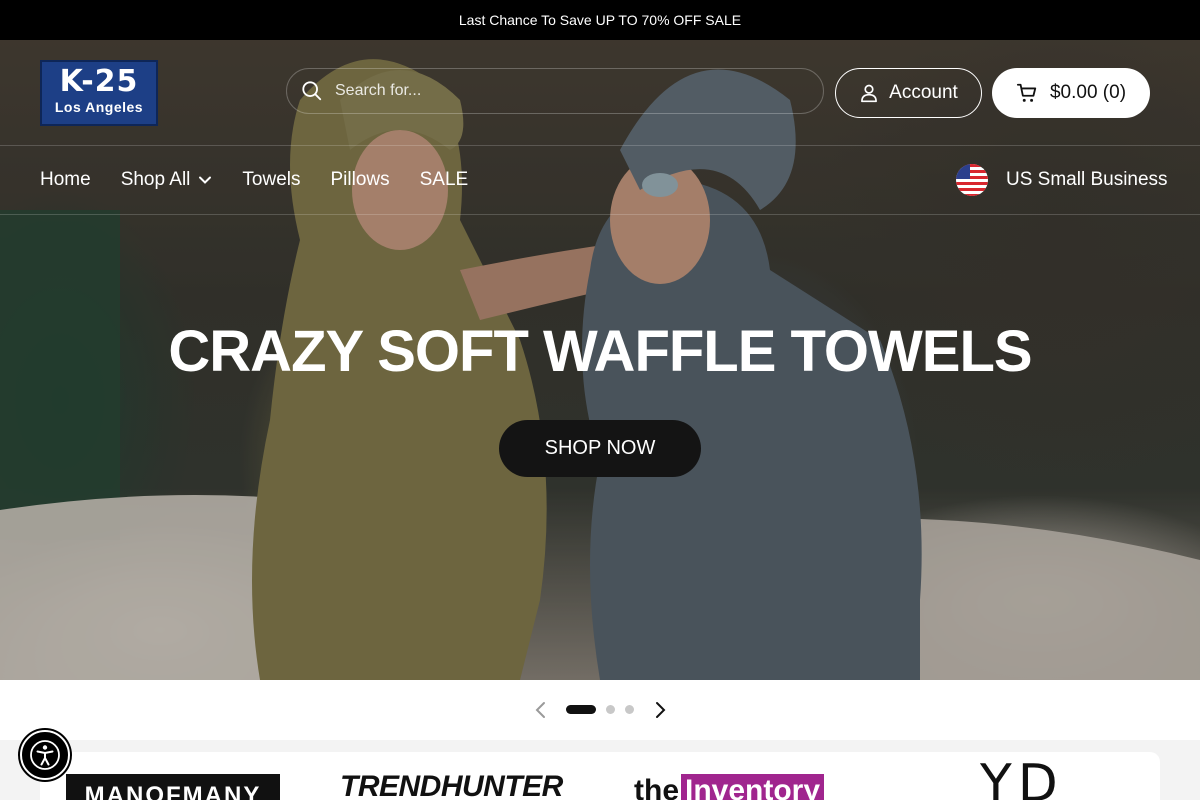 This screenshot has width=1200, height=800. I want to click on chevron-left-icon, so click(541, 710).